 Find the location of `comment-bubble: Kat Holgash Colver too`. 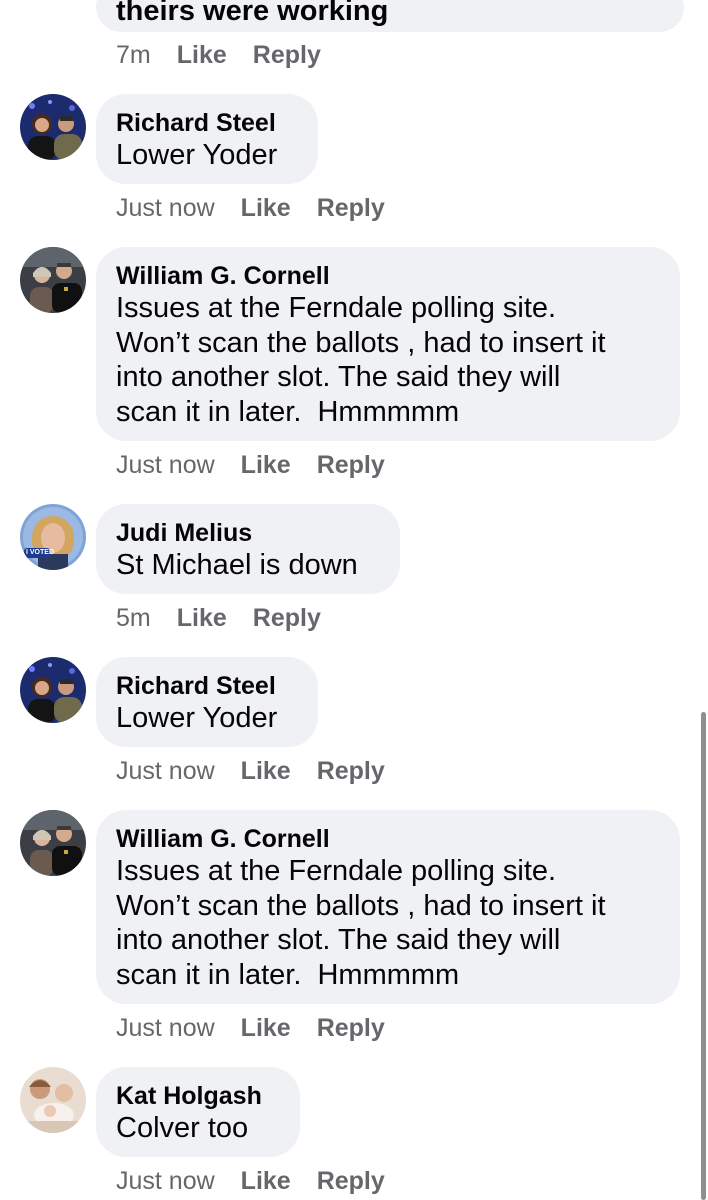

comment-bubble: Kat Holgash Colver too is located at coordinates (198, 1112).